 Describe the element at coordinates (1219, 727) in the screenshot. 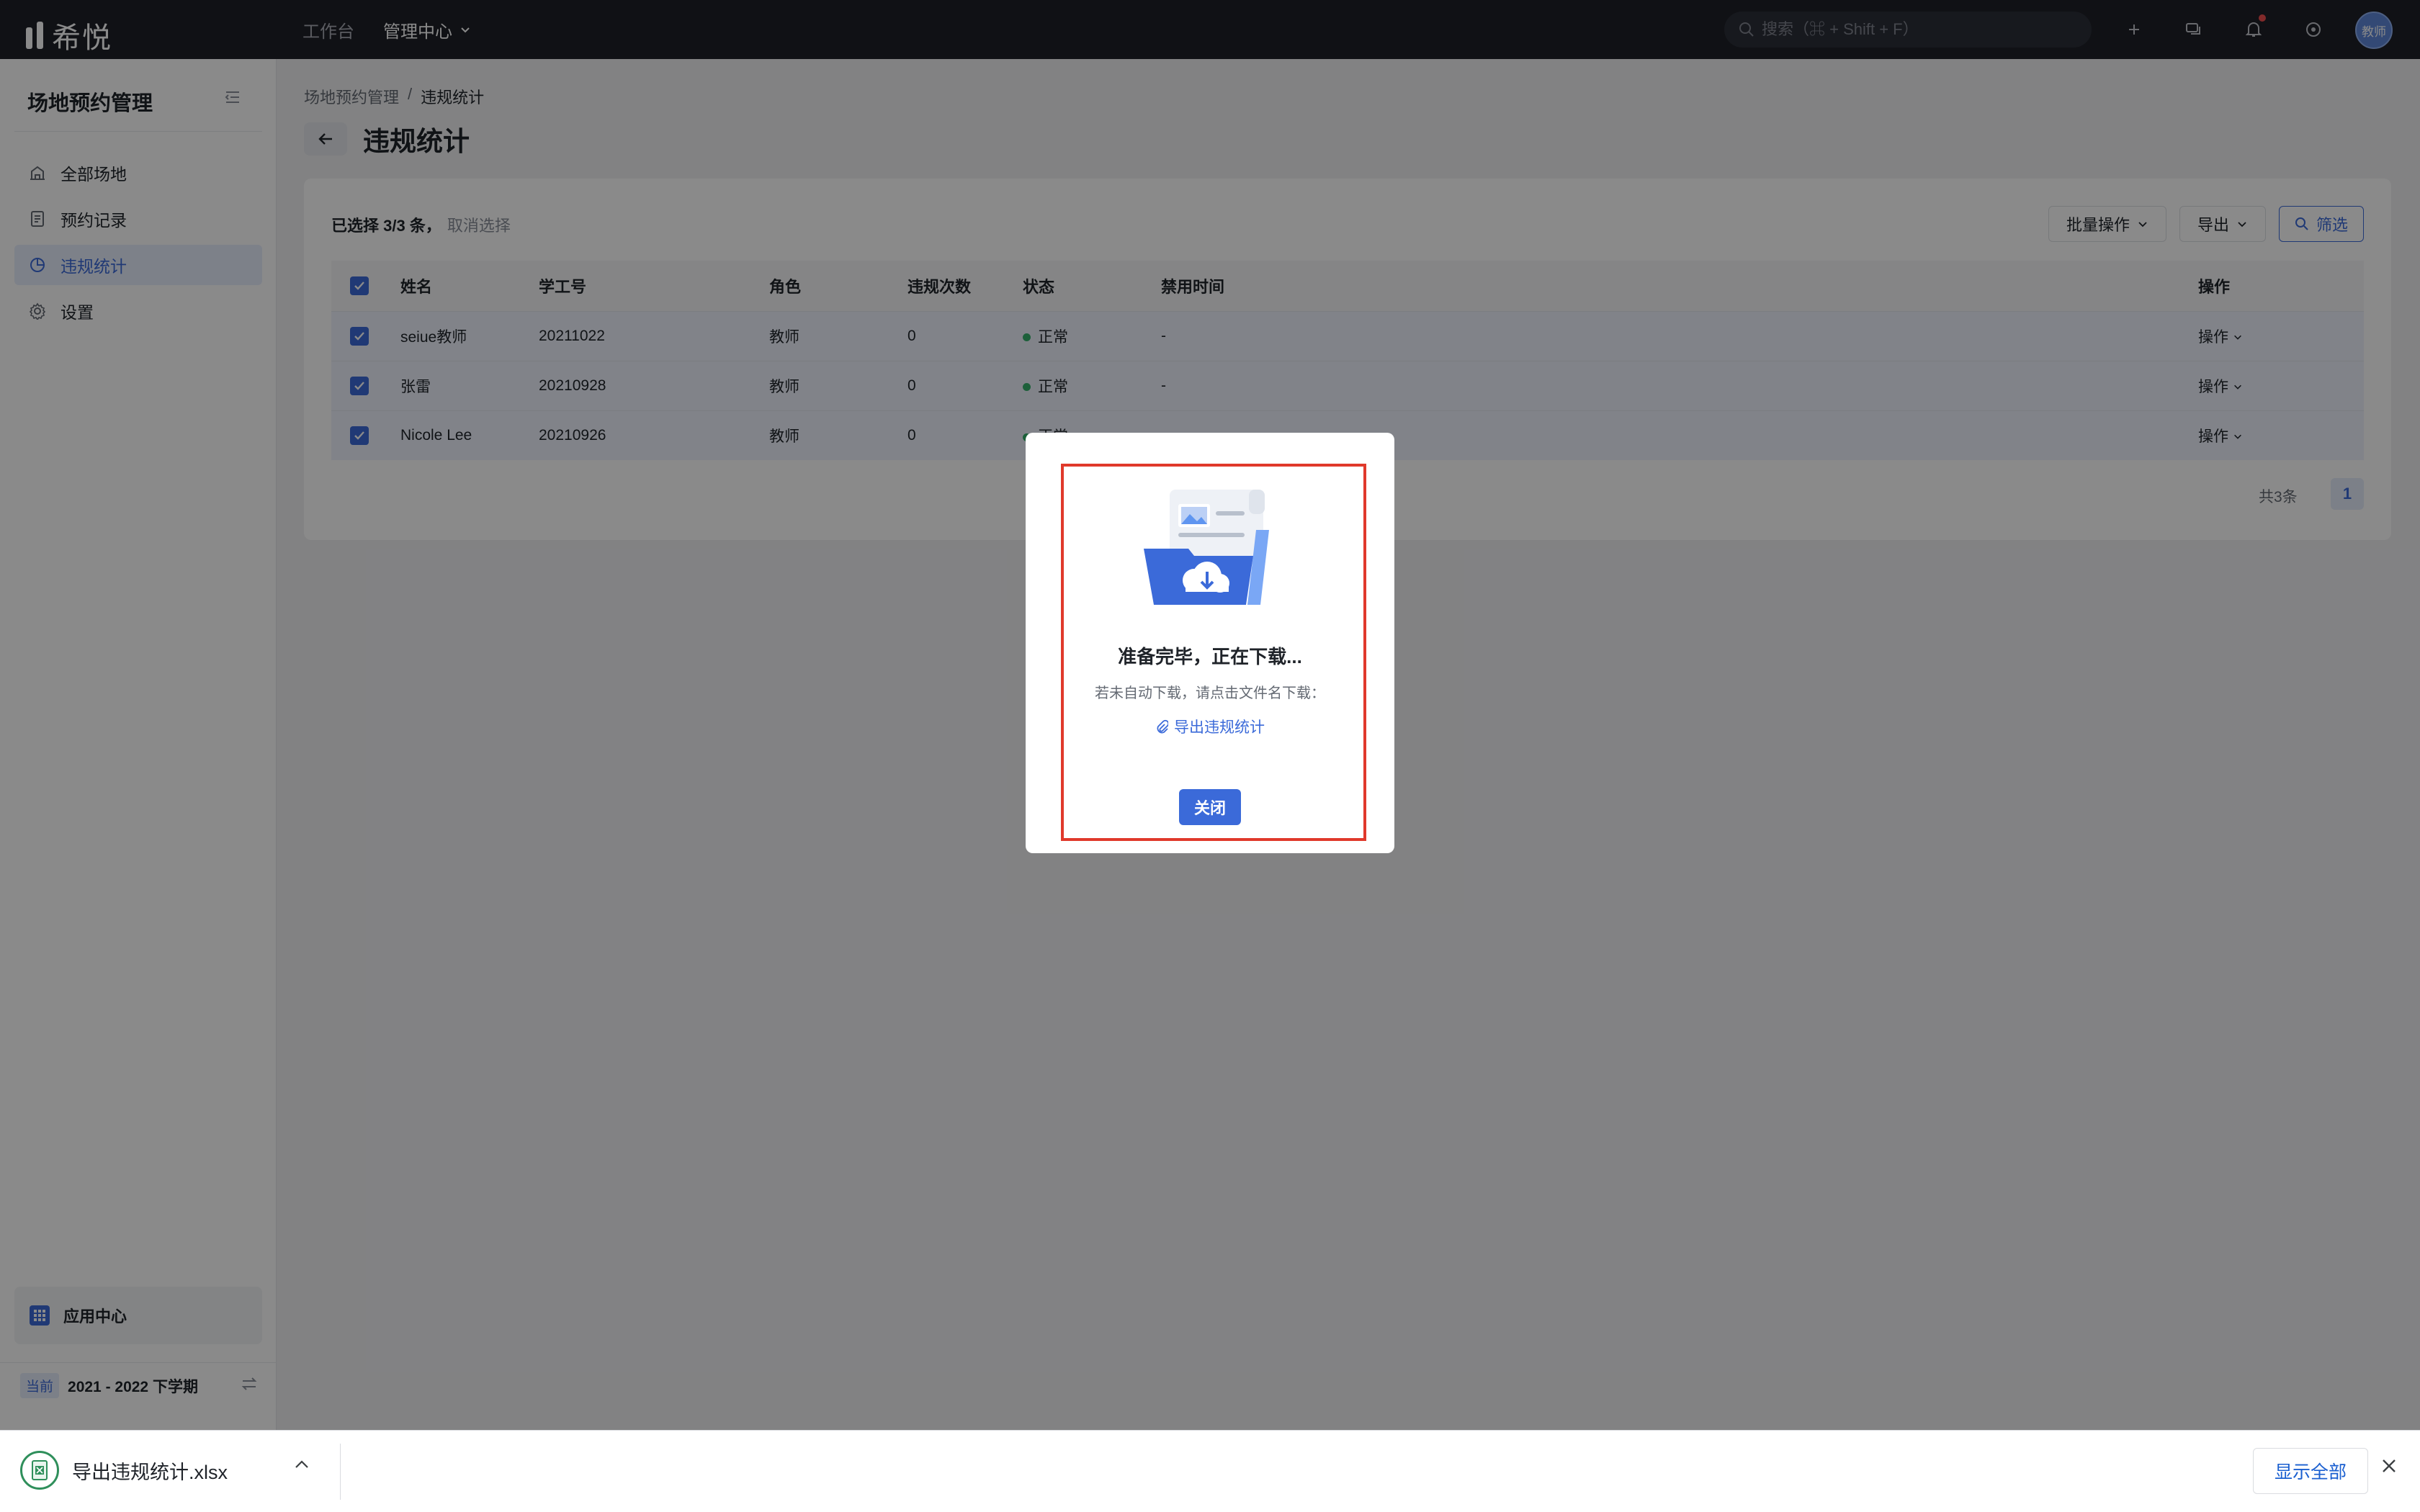

I see `download-file-link-label: 导出违规统计` at that location.